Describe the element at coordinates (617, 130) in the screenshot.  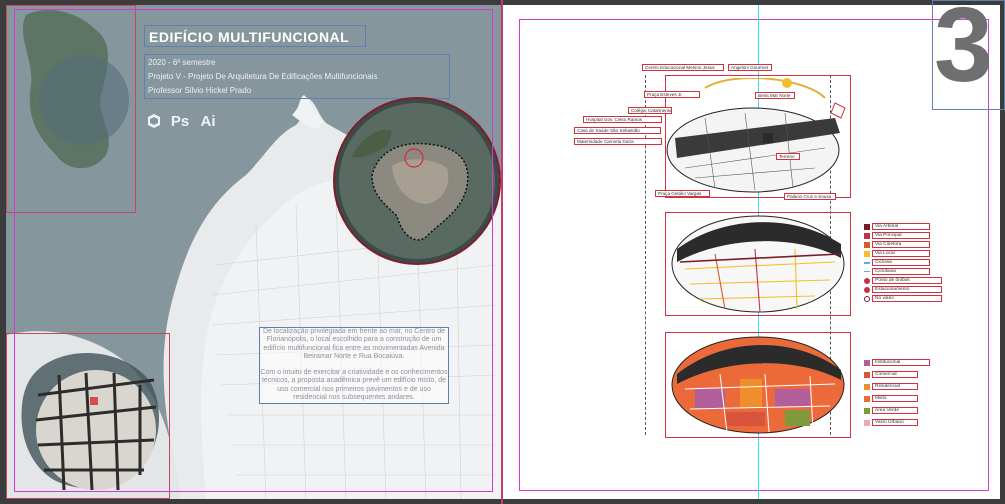
I see `landmark-label: Casa de Saúde São Sebastião` at that location.